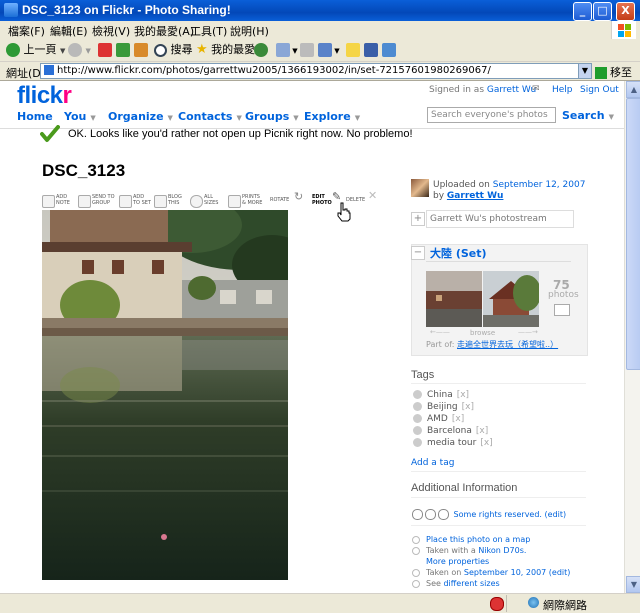  What do you see at coordinates (505, 572) in the screenshot?
I see `taken-on-link: September 10, 2007` at bounding box center [505, 572].